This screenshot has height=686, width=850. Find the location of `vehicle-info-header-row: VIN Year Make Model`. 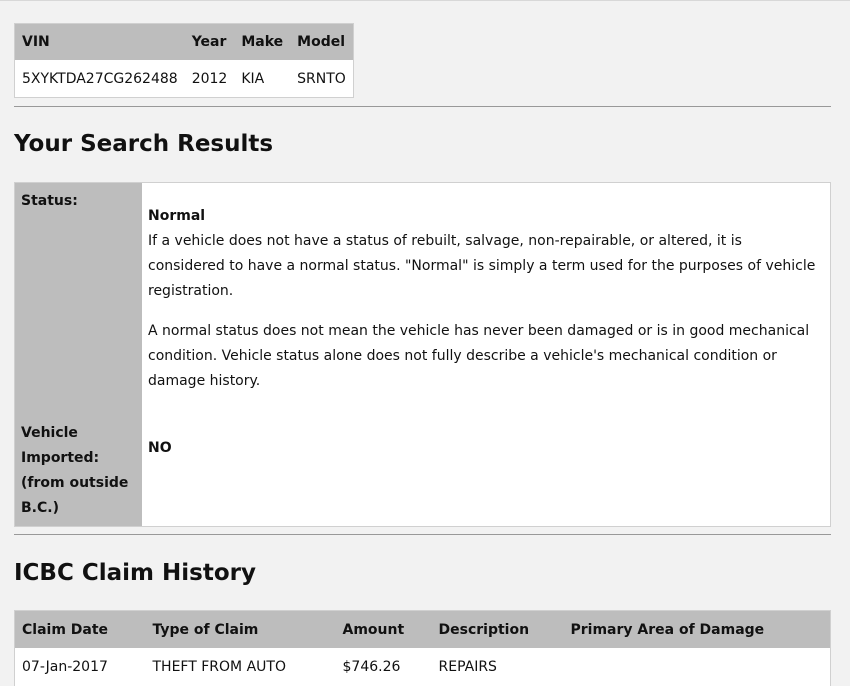

vehicle-info-header-row: VIN Year Make Model is located at coordinates (184, 41).